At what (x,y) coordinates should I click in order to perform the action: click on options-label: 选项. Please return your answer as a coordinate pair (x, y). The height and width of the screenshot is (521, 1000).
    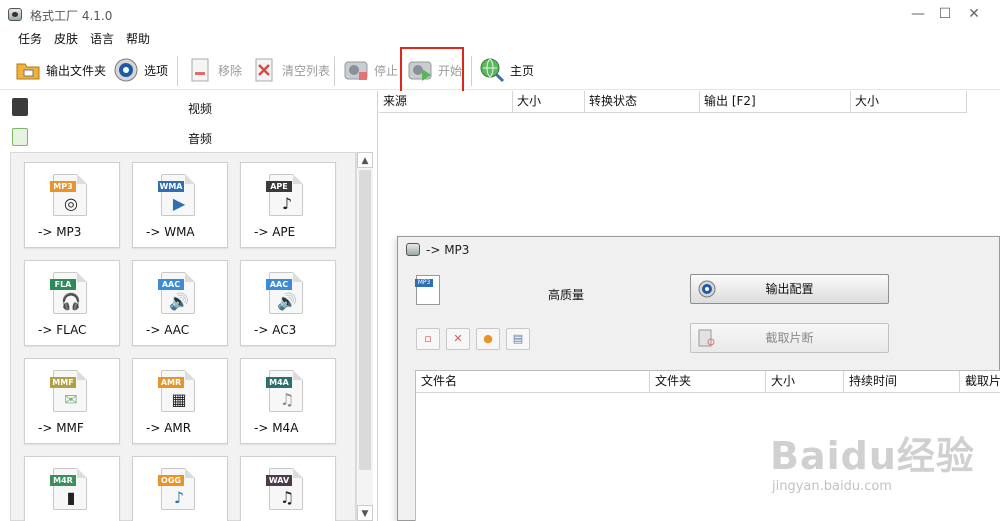
    Looking at the image, I should click on (156, 70).